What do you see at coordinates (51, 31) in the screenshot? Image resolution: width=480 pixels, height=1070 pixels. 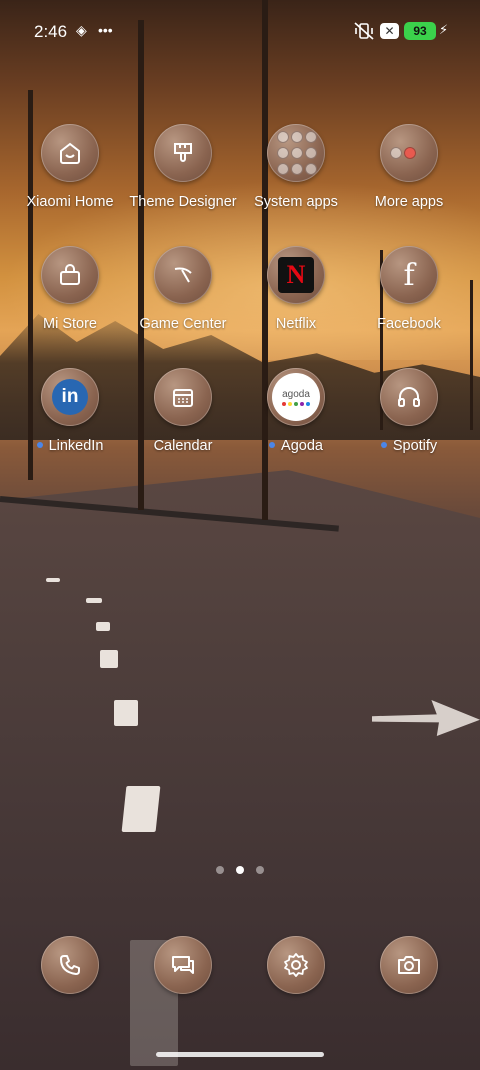 I see `clock: 2:46` at bounding box center [51, 31].